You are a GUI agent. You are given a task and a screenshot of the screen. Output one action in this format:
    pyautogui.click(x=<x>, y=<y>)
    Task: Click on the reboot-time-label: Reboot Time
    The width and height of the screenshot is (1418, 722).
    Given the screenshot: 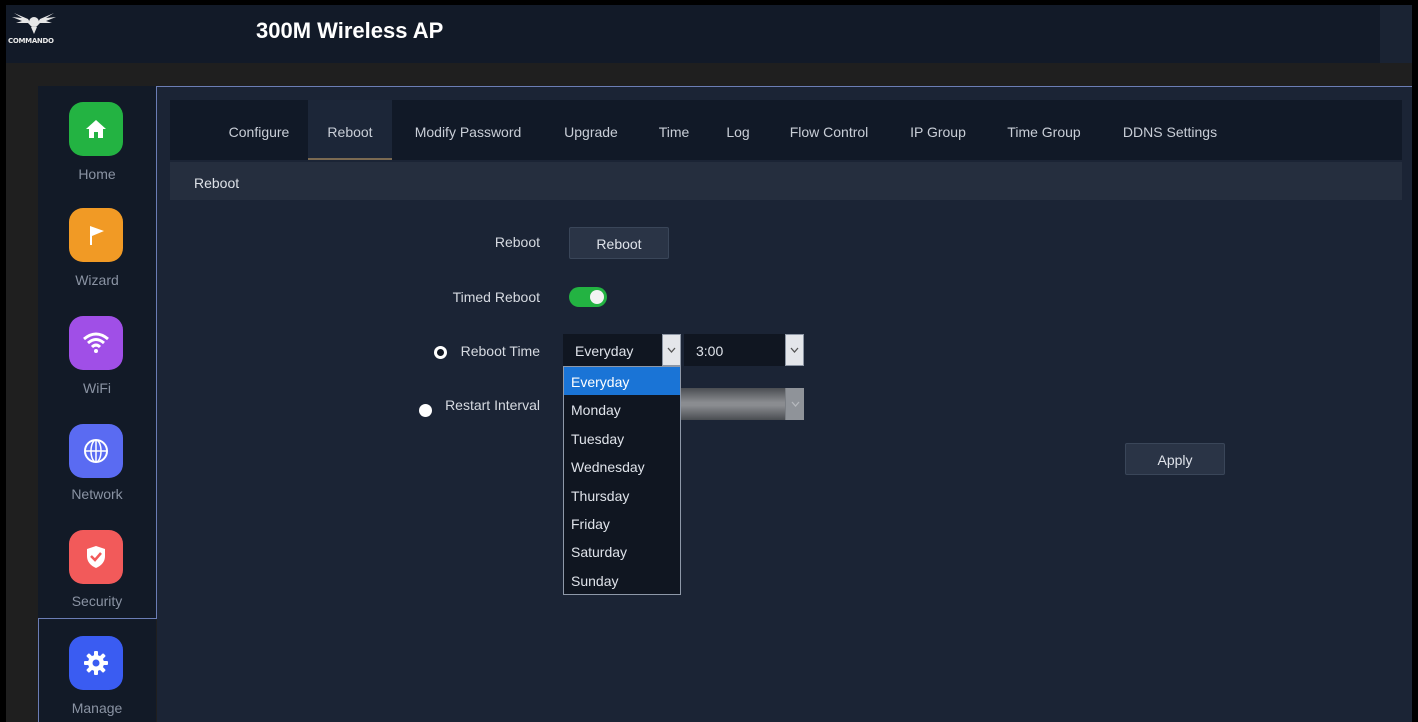 What is the action you would take?
    pyautogui.click(x=500, y=351)
    